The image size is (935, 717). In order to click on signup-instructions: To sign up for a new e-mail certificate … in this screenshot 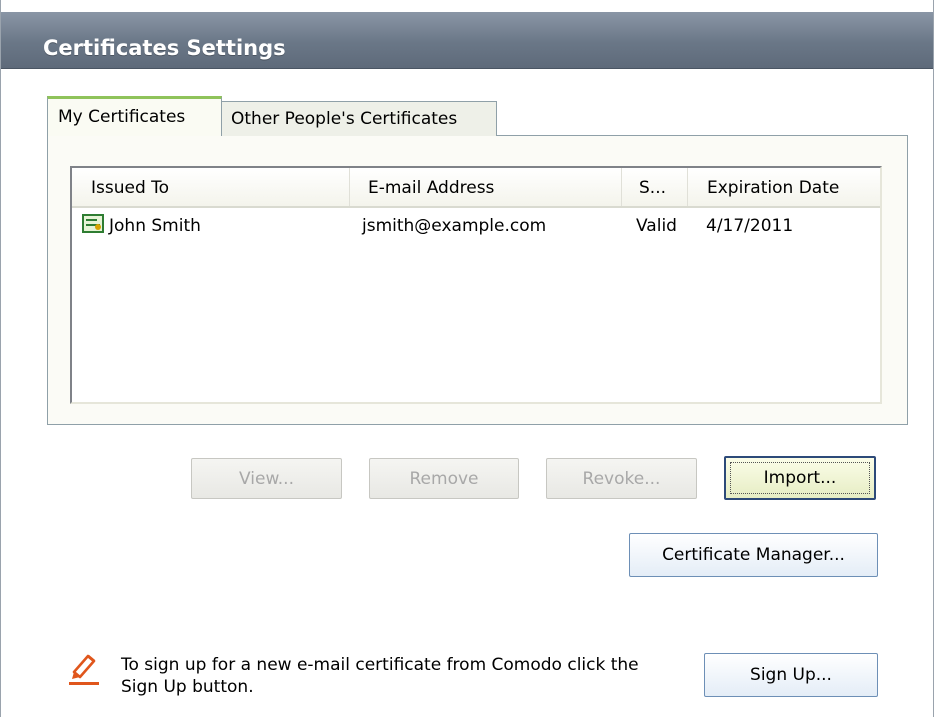, I will do `click(380, 676)`.